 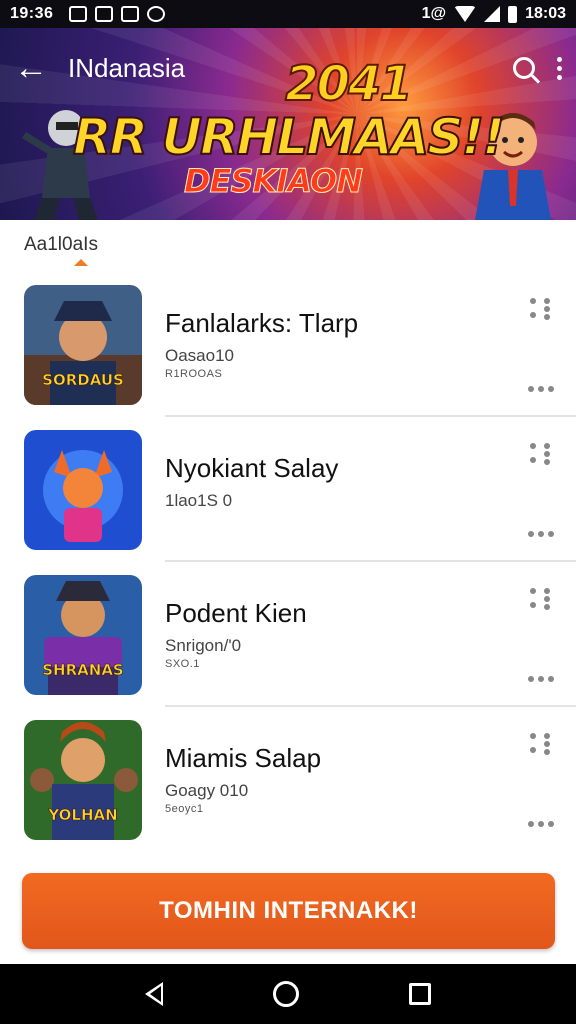 What do you see at coordinates (61, 245) in the screenshot?
I see `section-tab-label: Aa1l0aIs` at bounding box center [61, 245].